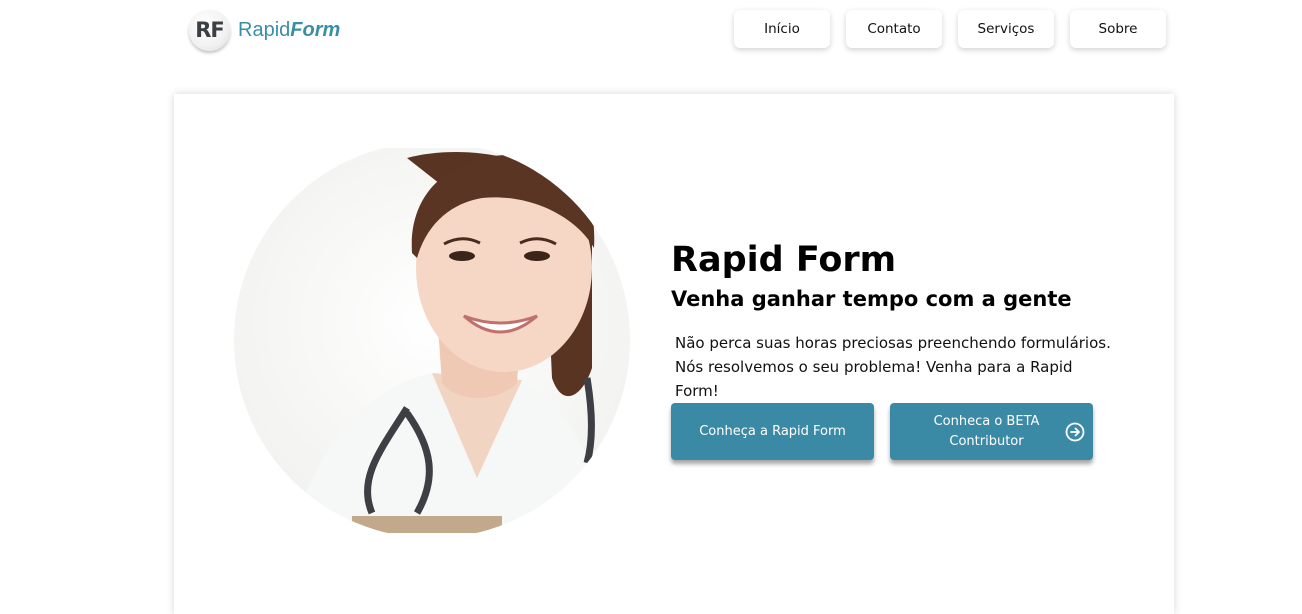  Describe the element at coordinates (1075, 432) in the screenshot. I see `arrow-right-circle-icon` at that location.